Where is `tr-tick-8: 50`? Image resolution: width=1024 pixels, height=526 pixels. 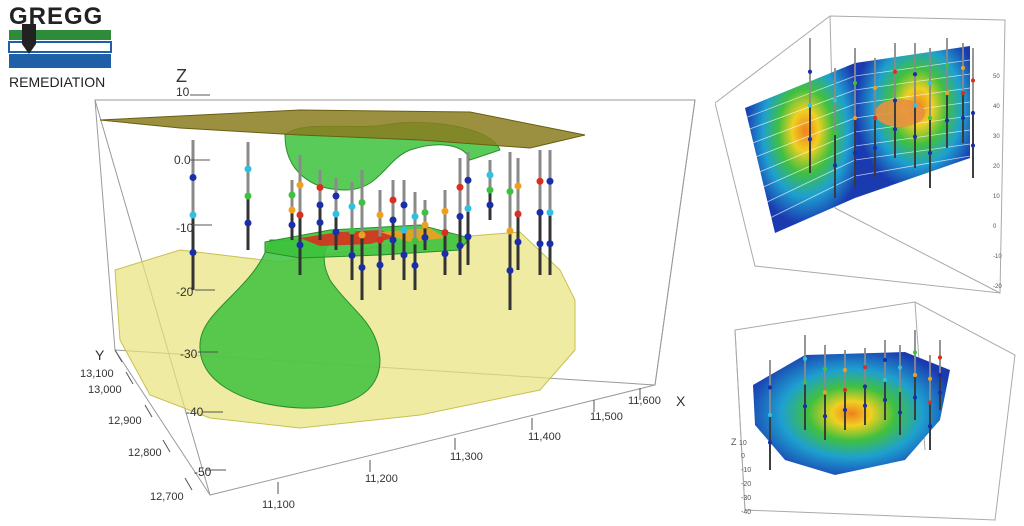 tr-tick-8: 50 is located at coordinates (996, 77).